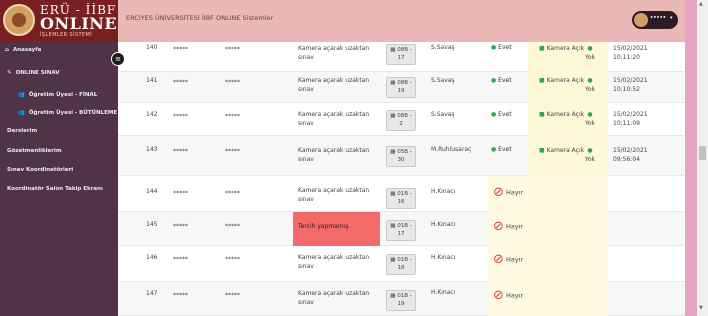  What do you see at coordinates (152, 191) in the screenshot?
I see `row-id: 144` at bounding box center [152, 191].